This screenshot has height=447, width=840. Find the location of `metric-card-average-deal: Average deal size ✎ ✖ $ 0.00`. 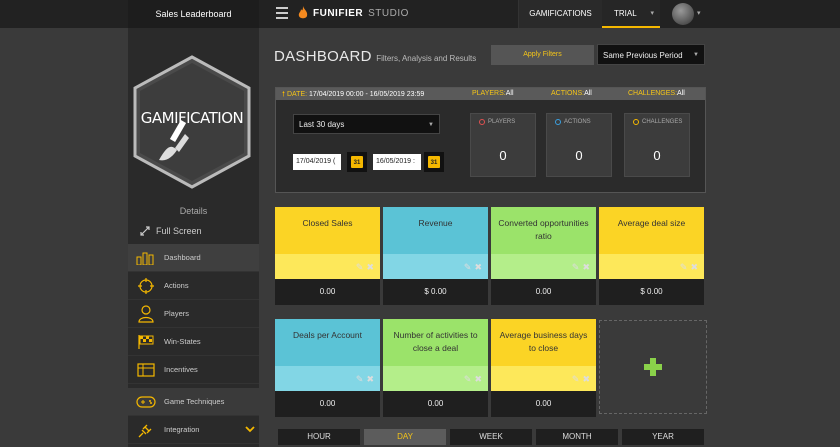

metric-card-average-deal: Average deal size ✎ ✖ $ 0.00 is located at coordinates (651, 256).